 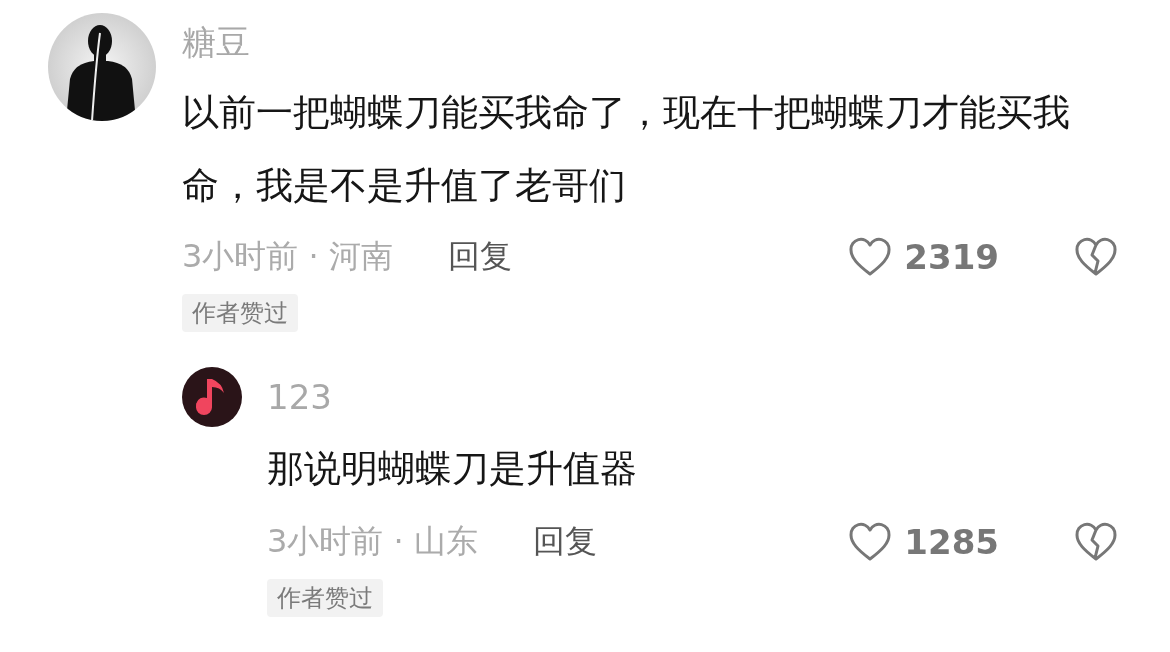 I want to click on time-location: 3小时前 · 山东, so click(x=372, y=541).